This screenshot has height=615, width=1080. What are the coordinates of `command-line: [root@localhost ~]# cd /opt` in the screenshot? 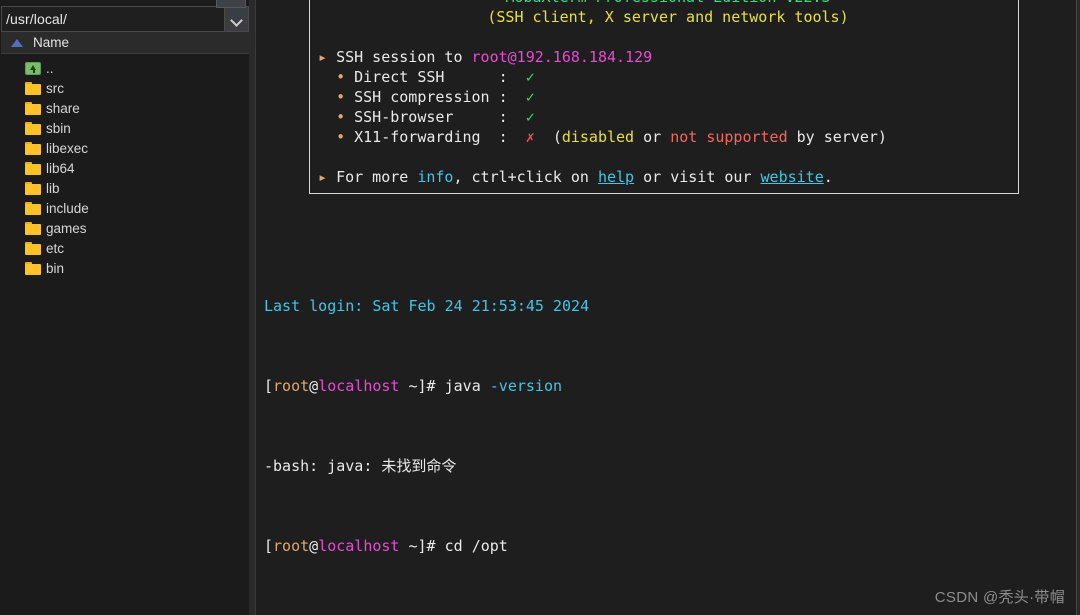 It's located at (386, 546).